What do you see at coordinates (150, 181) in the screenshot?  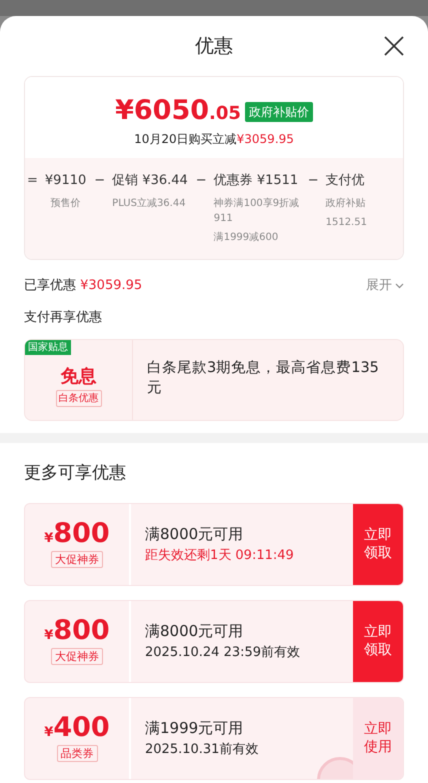 I see `breakdown-amount: 促销 ¥36.44` at bounding box center [150, 181].